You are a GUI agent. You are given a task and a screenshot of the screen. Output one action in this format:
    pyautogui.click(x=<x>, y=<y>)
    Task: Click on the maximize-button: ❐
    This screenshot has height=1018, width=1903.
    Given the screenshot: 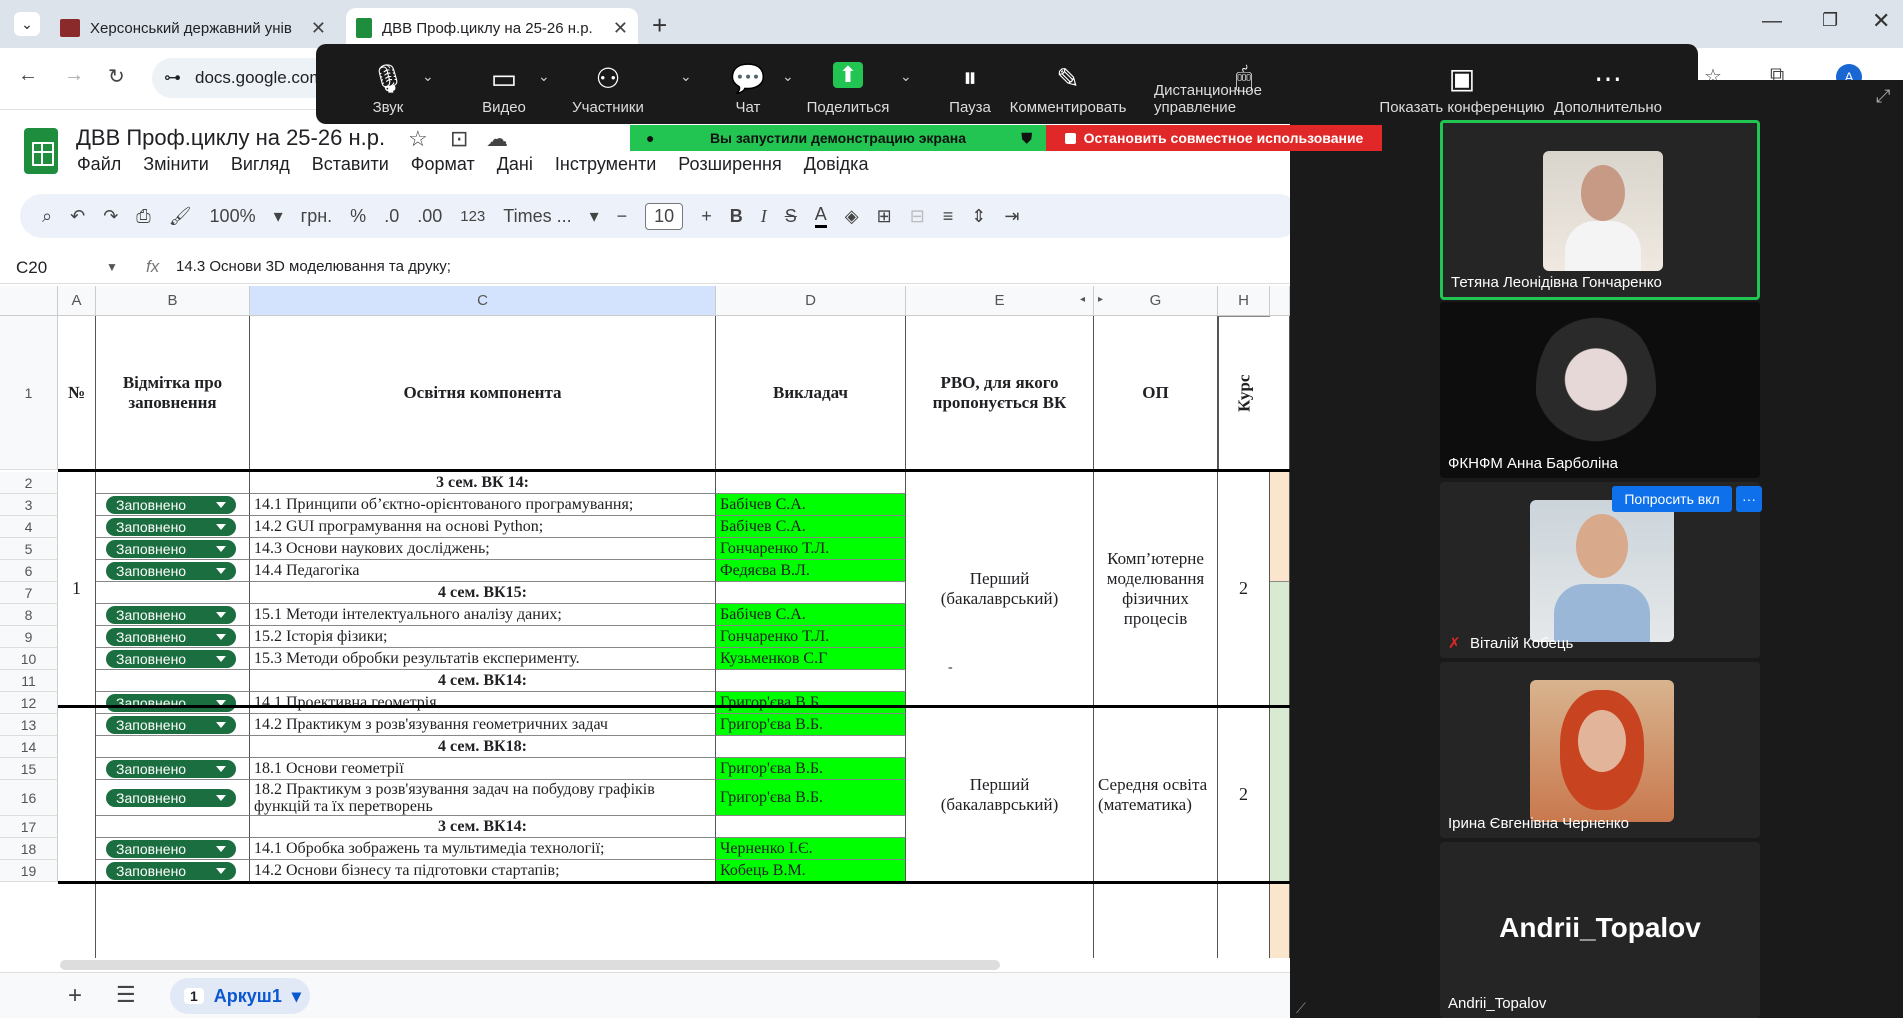 What is the action you would take?
    pyautogui.click(x=1830, y=20)
    